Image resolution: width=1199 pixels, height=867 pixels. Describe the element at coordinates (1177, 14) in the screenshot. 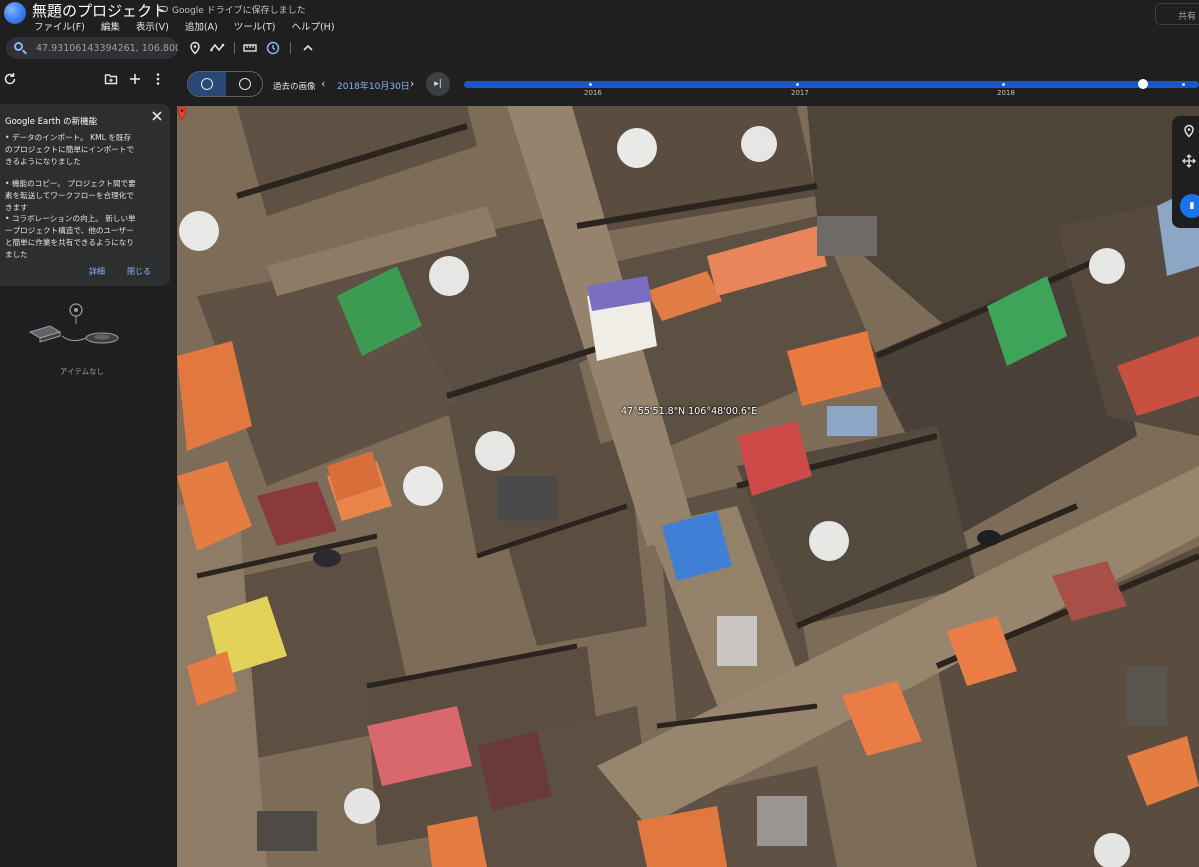

I see `share-button: 共有` at that location.